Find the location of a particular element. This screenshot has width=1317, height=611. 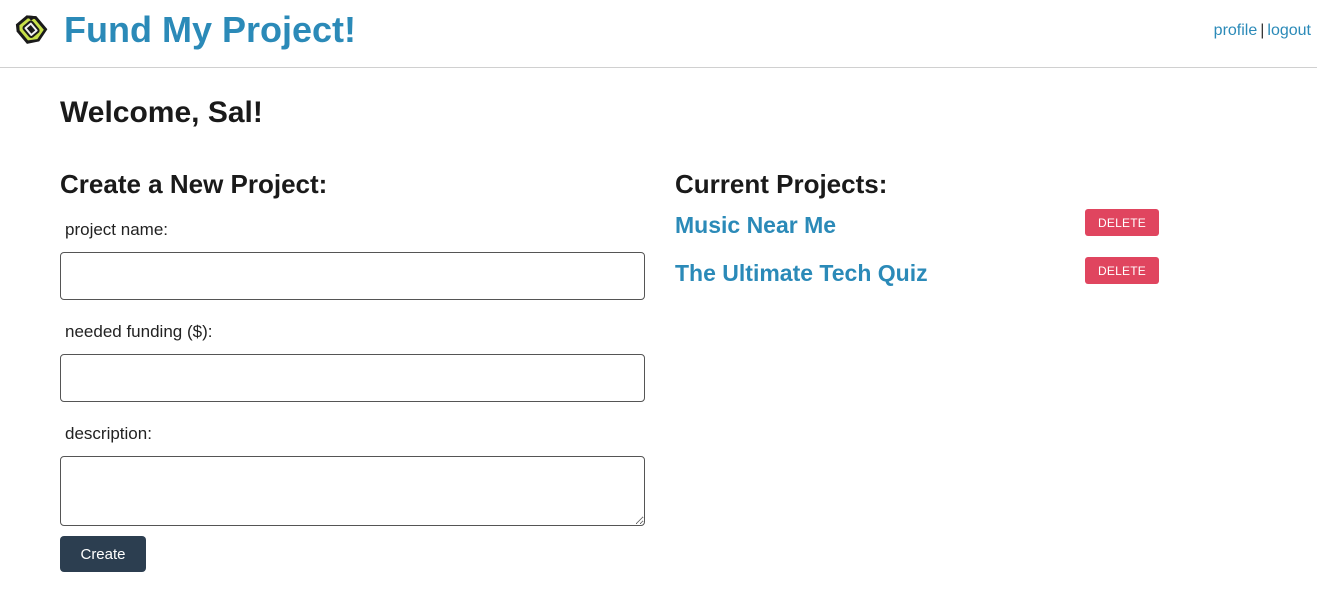

site-header: Fund My Project! profile | logout is located at coordinates (658, 34).